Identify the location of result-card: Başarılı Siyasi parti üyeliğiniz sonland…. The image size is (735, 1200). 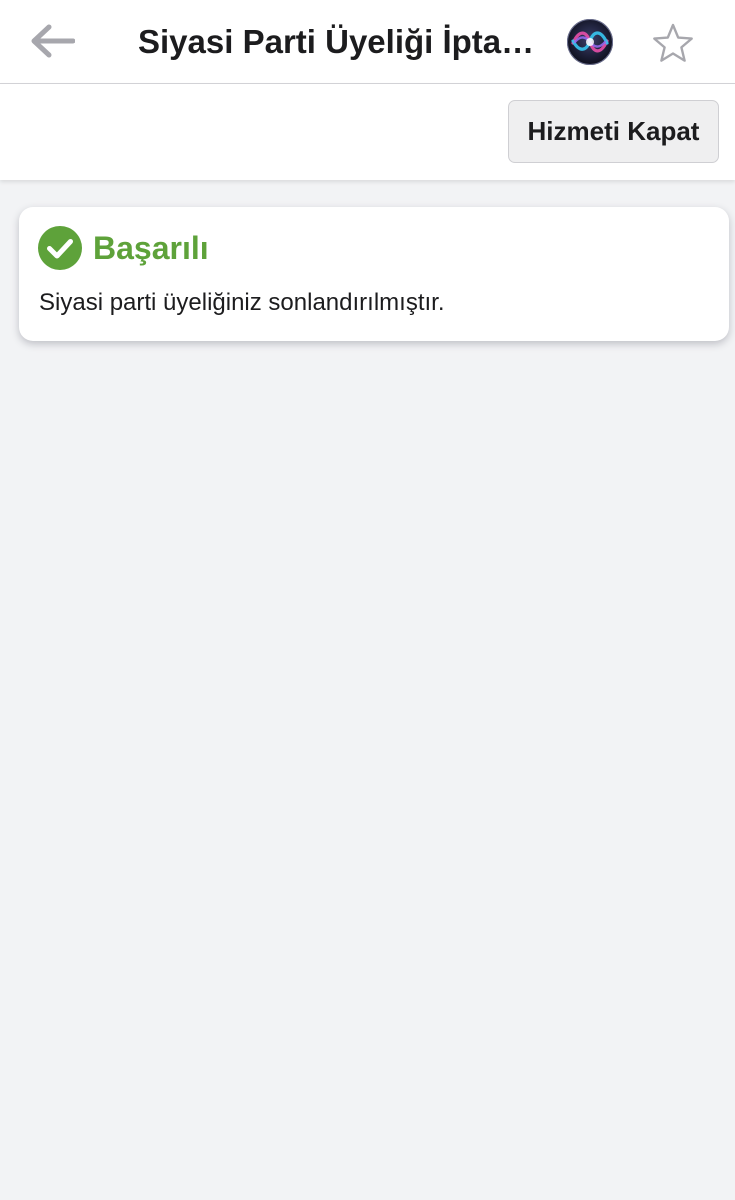
(374, 274).